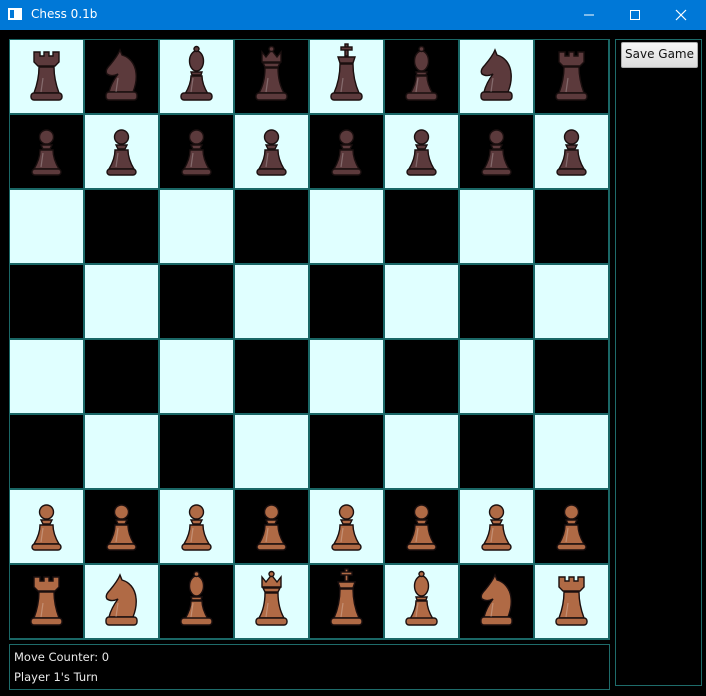 This screenshot has width=706, height=696. I want to click on save-game-button: Save Game, so click(659, 55).